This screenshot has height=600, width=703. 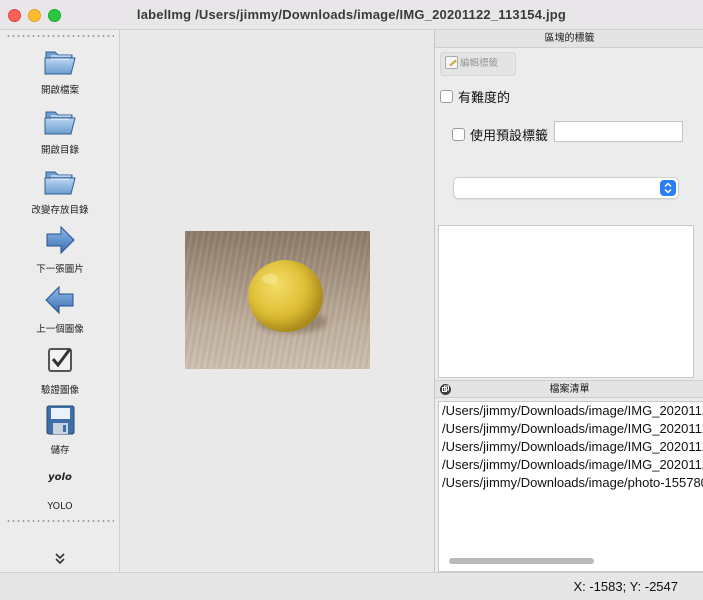 What do you see at coordinates (458, 134) in the screenshot?
I see `default-label-checkbox` at bounding box center [458, 134].